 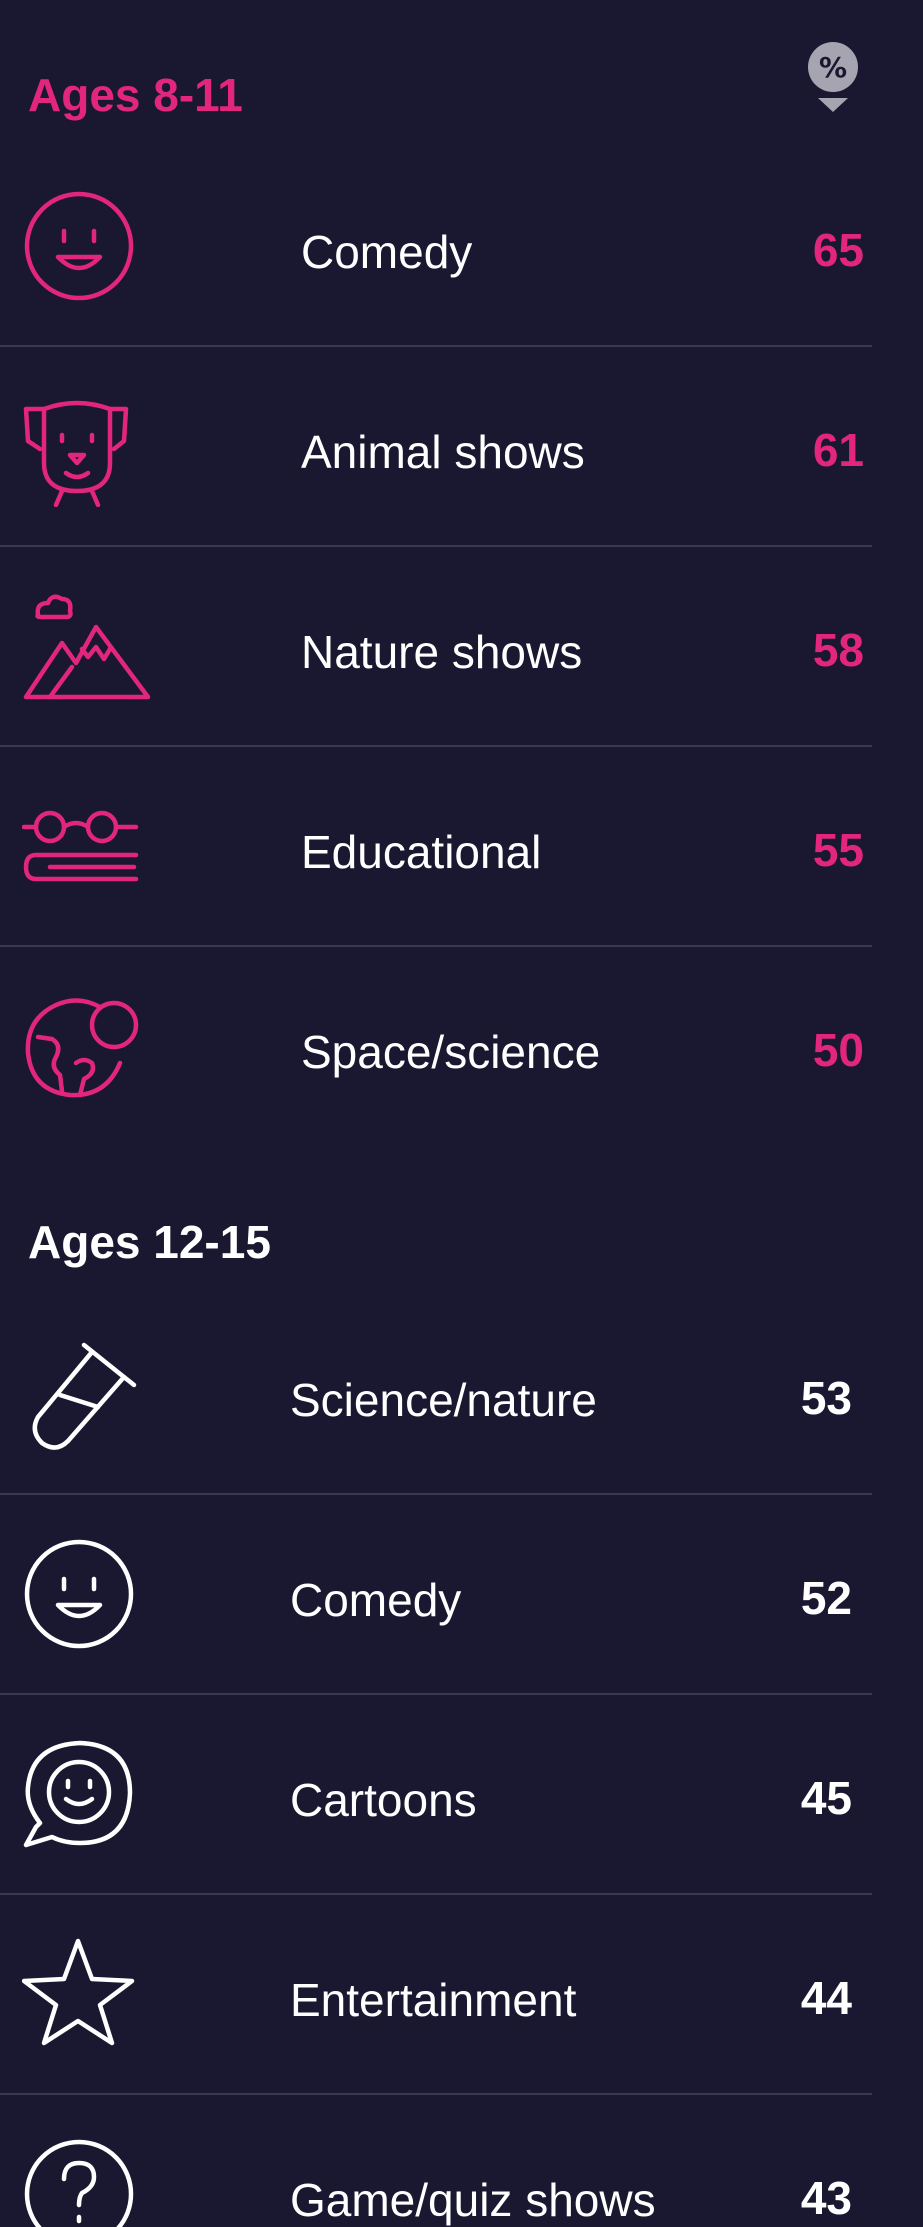 I want to click on list-item-label: Animal shows, so click(x=443, y=452).